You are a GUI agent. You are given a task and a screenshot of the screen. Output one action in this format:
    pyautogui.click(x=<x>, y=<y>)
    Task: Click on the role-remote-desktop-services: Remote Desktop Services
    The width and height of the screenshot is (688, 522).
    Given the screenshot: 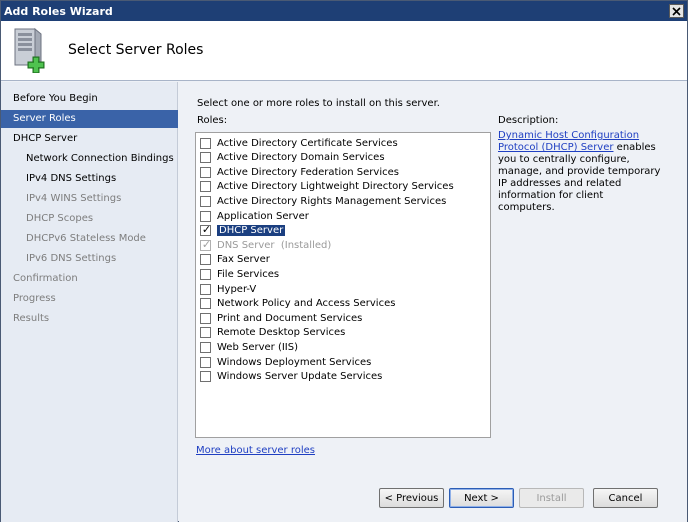 What is the action you would take?
    pyautogui.click(x=272, y=333)
    